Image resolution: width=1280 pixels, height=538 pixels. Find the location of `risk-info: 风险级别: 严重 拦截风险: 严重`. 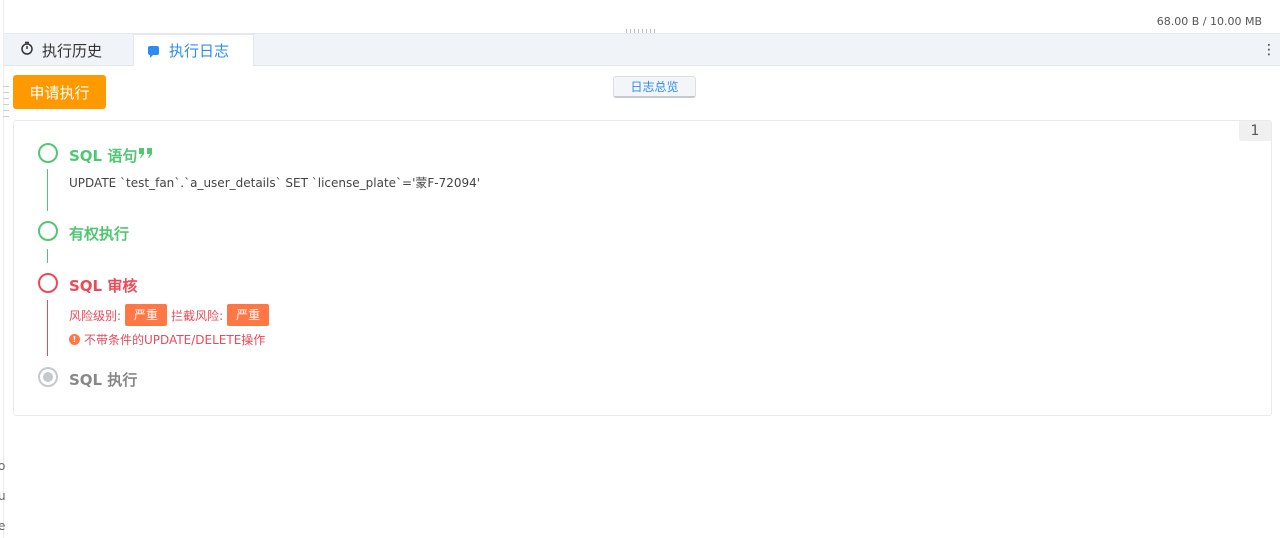

risk-info: 风险级别: 严重 拦截风险: 严重 is located at coordinates (171, 315).